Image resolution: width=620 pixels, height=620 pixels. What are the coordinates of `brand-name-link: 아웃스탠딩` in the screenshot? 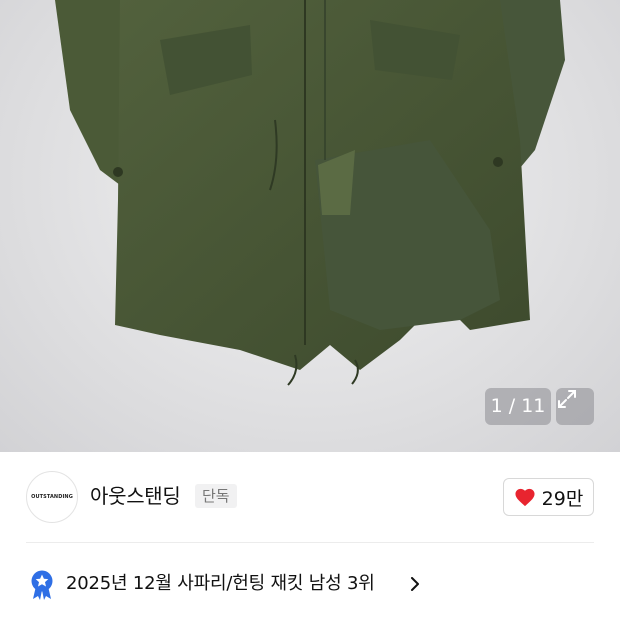 It's located at (135, 496).